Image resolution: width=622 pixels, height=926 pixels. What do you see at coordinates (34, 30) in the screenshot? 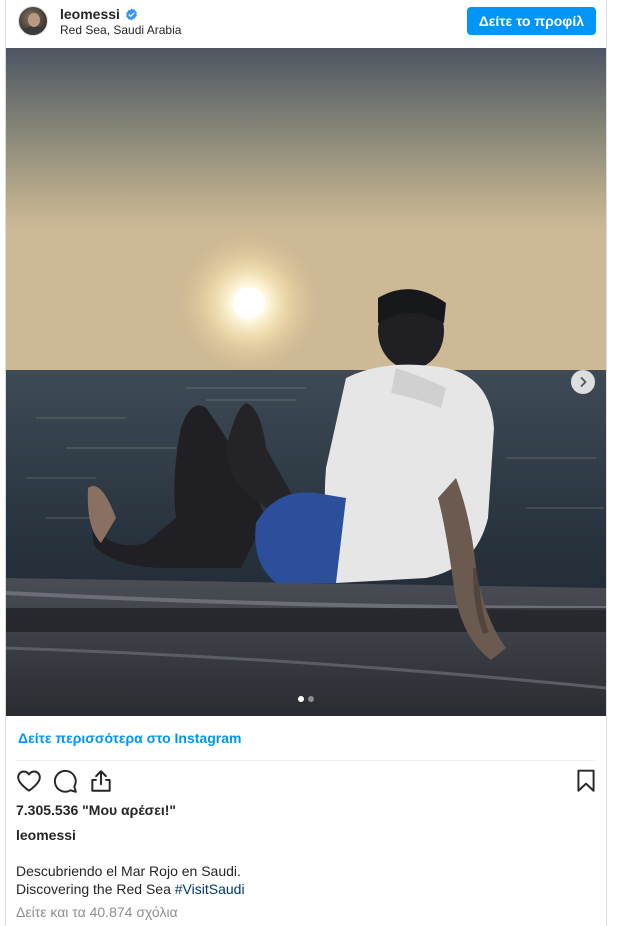
I see `avatar-body` at bounding box center [34, 30].